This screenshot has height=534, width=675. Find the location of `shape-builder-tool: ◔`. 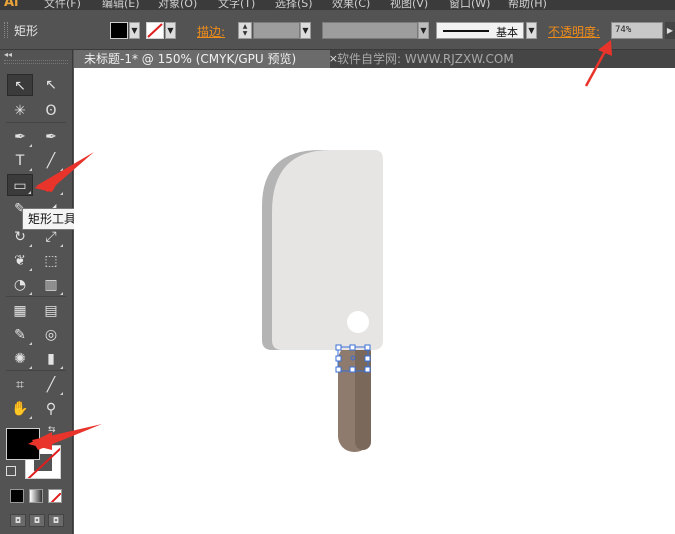

shape-builder-tool: ◔ is located at coordinates (20, 285).